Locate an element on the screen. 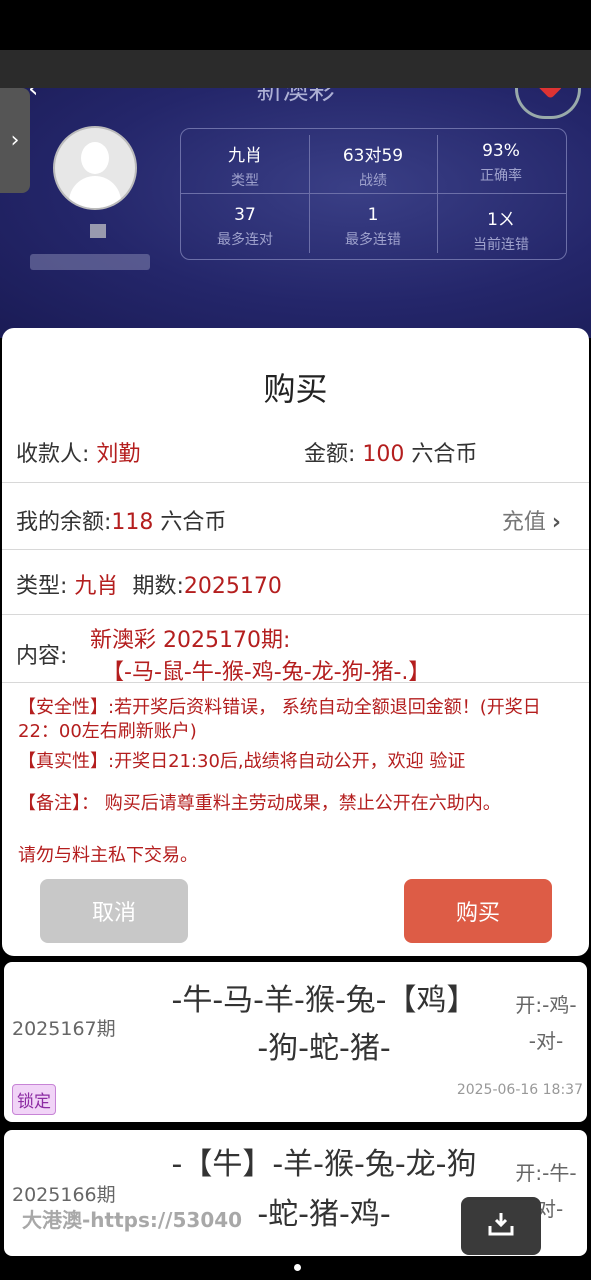  notice-truth: 【真实性】:开奖日21:30后,战绩将自动公开，欢迎 验证 is located at coordinates (242, 761).